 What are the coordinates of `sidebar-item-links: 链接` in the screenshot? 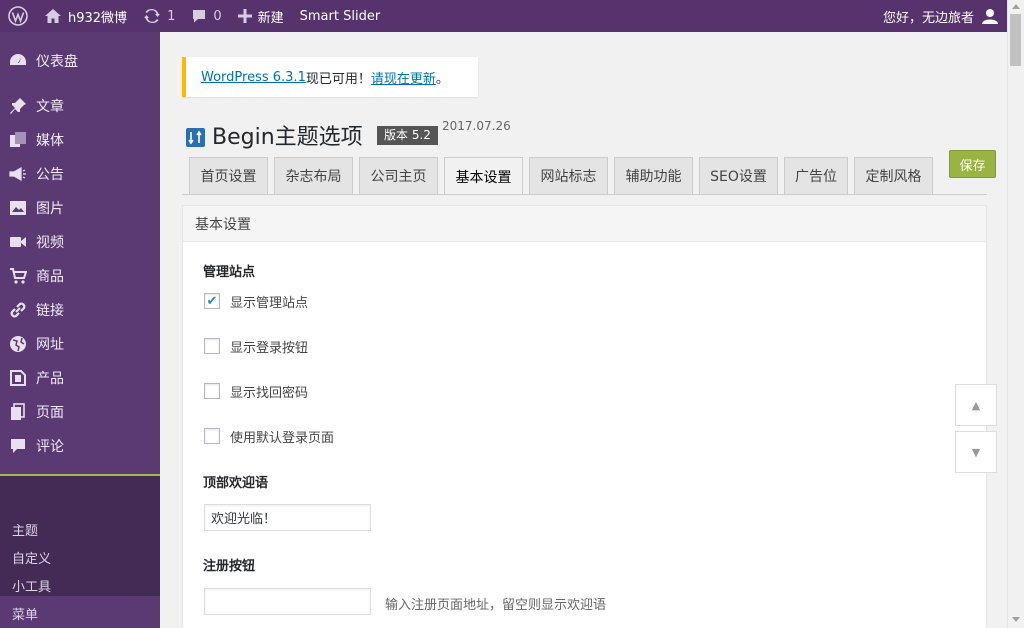 It's located at (80, 310).